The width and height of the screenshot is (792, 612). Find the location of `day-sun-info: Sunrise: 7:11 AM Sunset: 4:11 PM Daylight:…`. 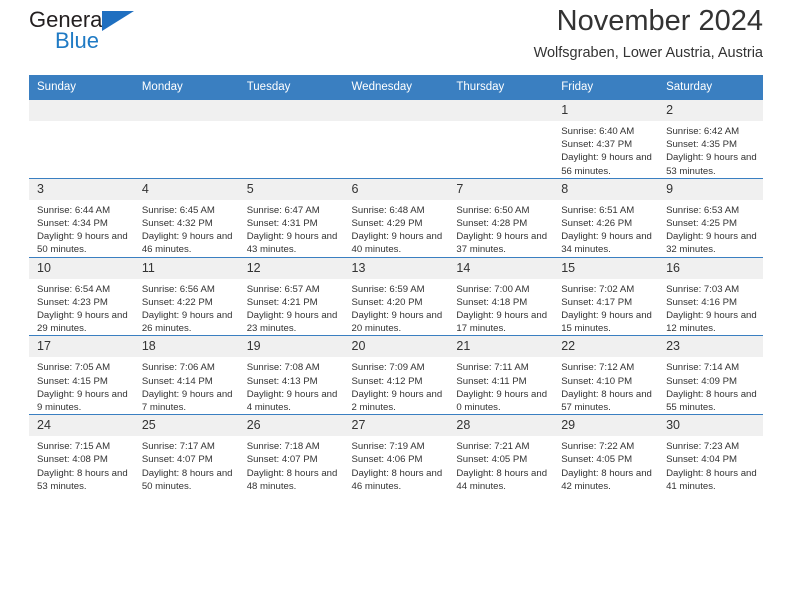

day-sun-info: Sunrise: 7:11 AM Sunset: 4:11 PM Daylight:… is located at coordinates (500, 385).